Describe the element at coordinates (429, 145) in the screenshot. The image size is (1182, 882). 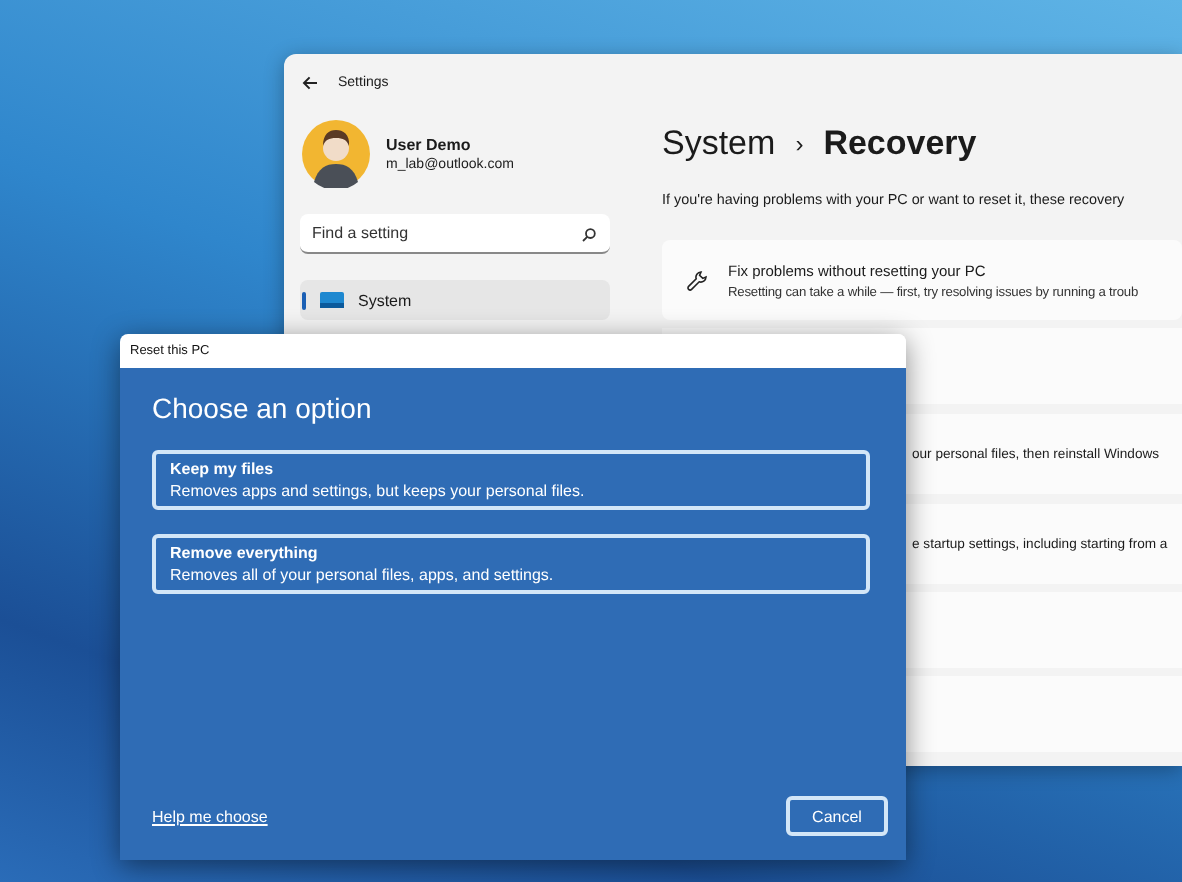
I see `user-name: User Demo` at that location.